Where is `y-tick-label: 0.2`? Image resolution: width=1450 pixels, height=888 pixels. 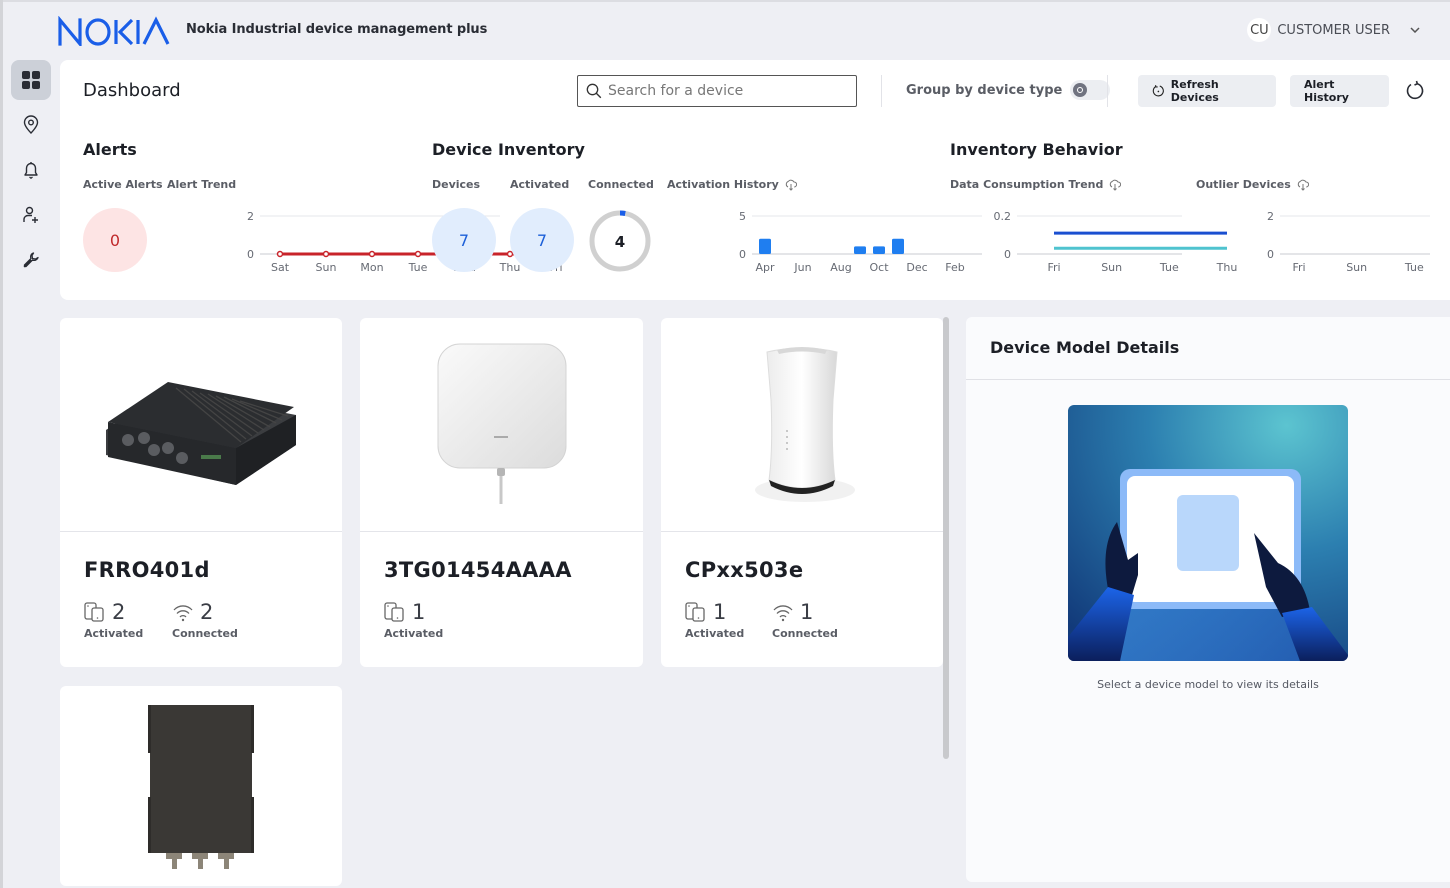 y-tick-label: 0.2 is located at coordinates (1003, 216).